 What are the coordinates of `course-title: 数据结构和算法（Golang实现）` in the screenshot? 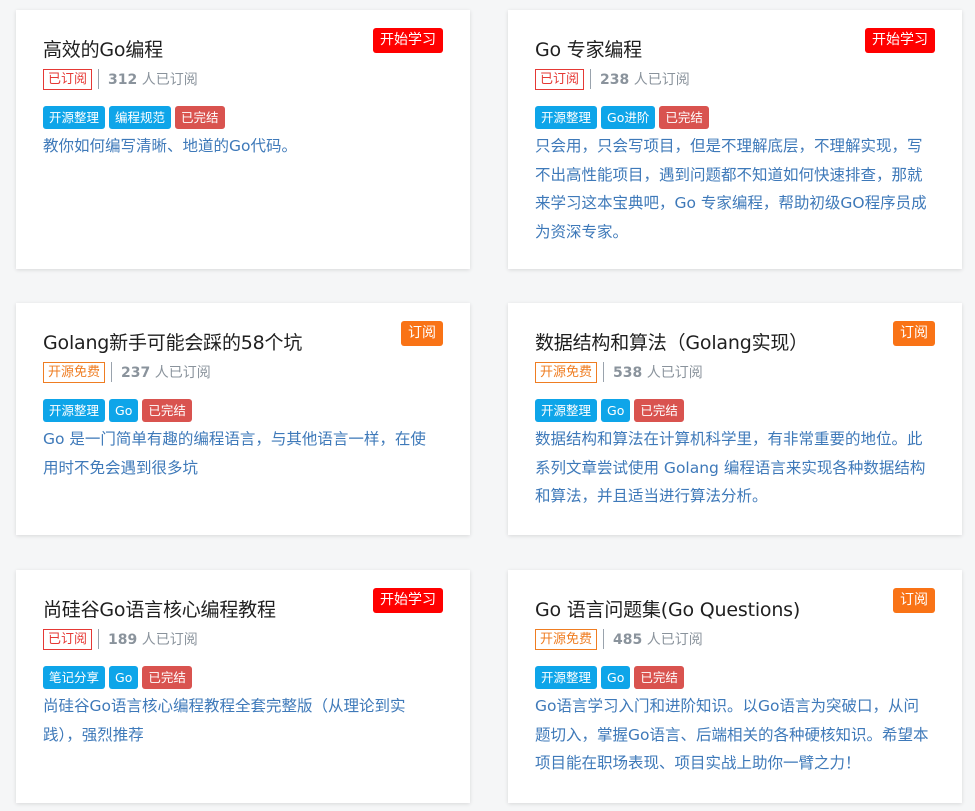 It's located at (671, 343).